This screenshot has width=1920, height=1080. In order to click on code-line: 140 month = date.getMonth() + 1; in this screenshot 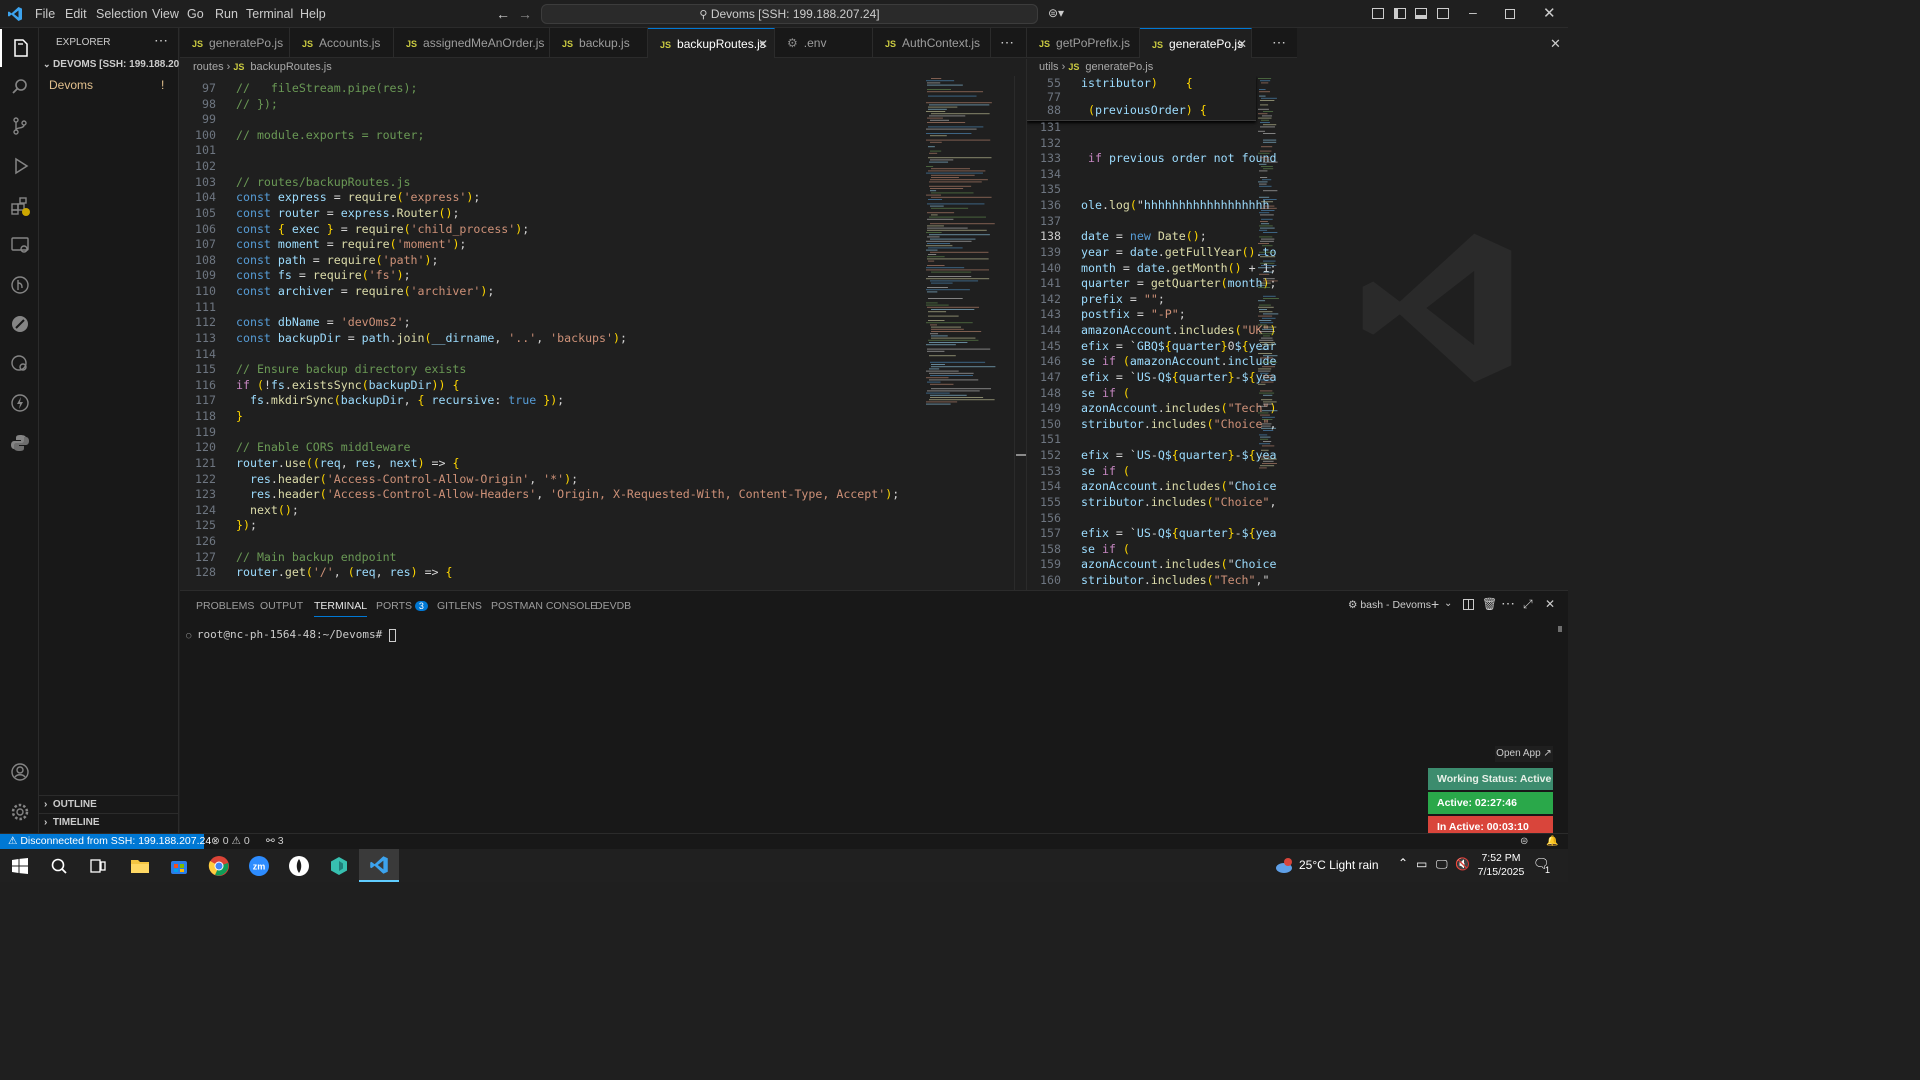, I will do `click(1151, 269)`.